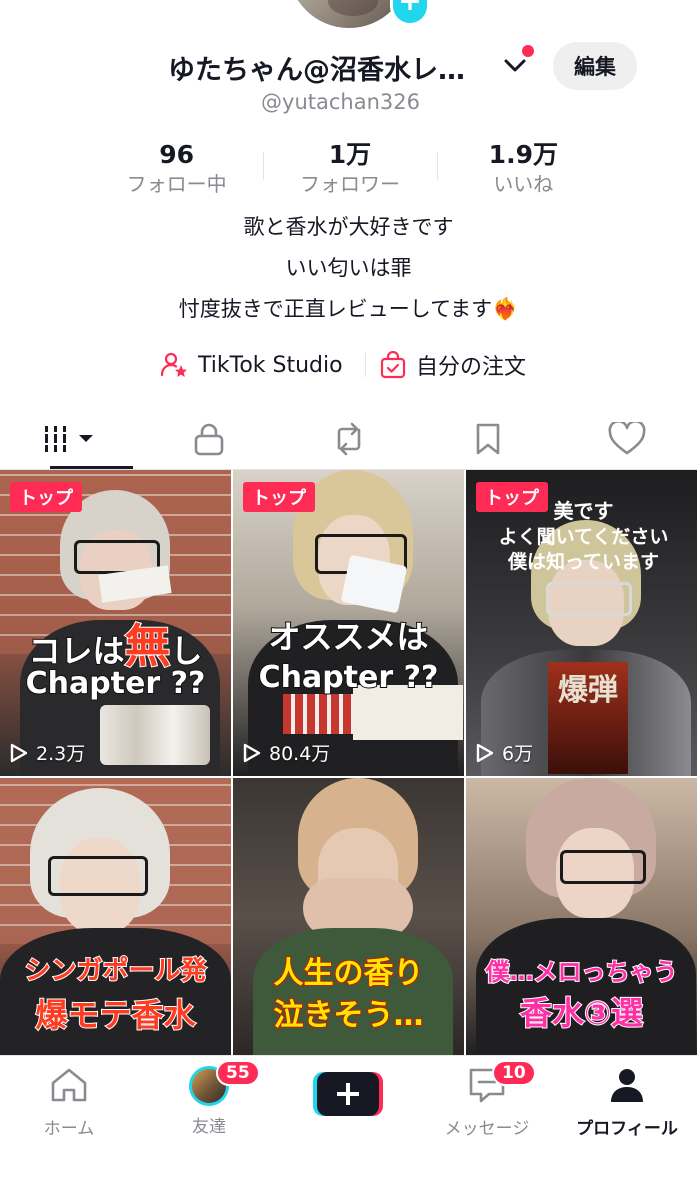  What do you see at coordinates (115, 623) in the screenshot?
I see `video-thumbnail: トップ コレは無し Chapter ?? 2.3万` at bounding box center [115, 623].